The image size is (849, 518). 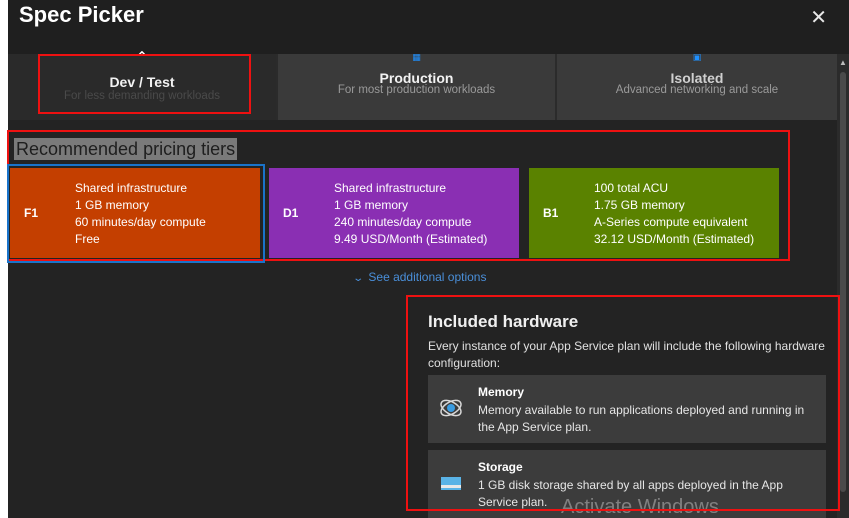 What do you see at coordinates (358, 278) in the screenshot?
I see `chevron-down-icon: ⌄` at bounding box center [358, 278].